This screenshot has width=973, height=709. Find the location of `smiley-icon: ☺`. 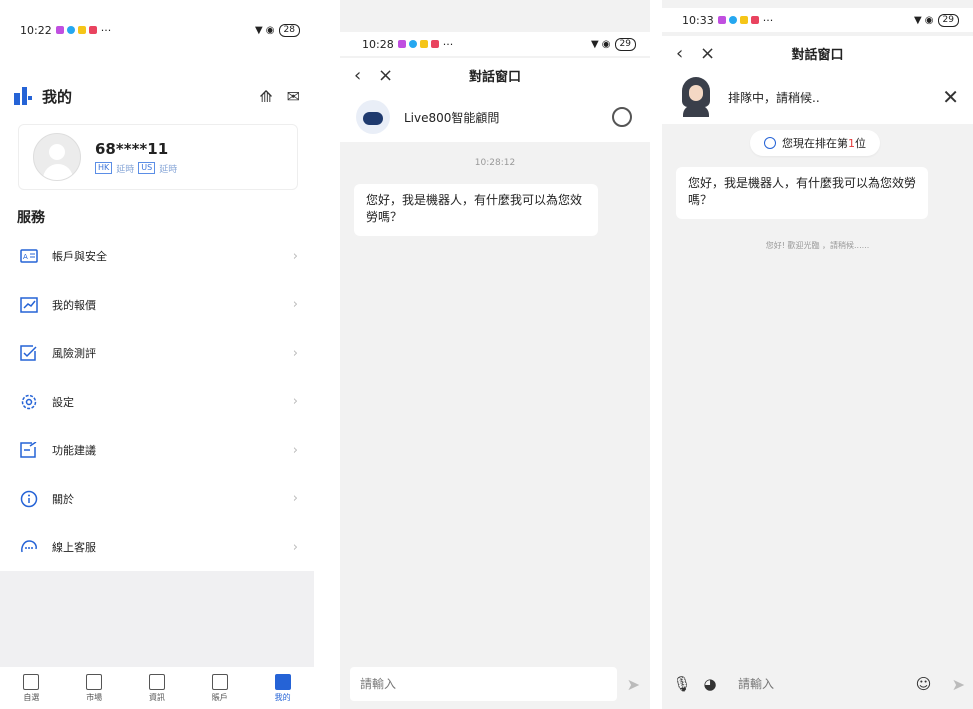

smiley-icon: ☺ is located at coordinates (924, 684).